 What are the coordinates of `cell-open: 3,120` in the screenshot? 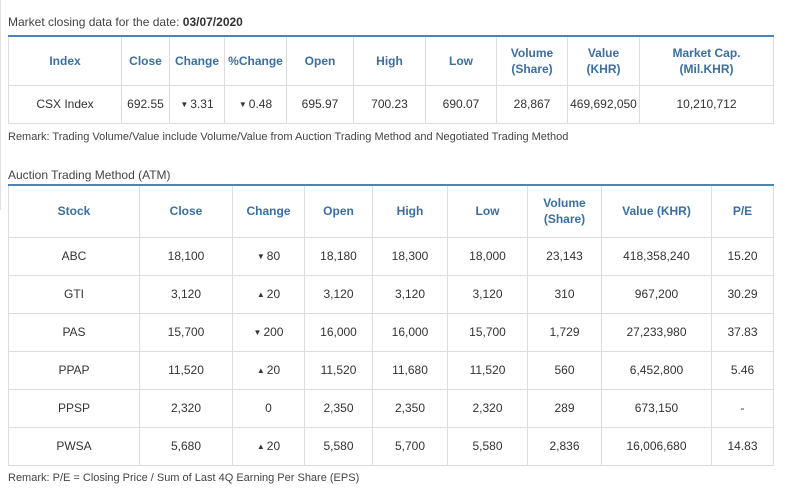 It's located at (338, 294).